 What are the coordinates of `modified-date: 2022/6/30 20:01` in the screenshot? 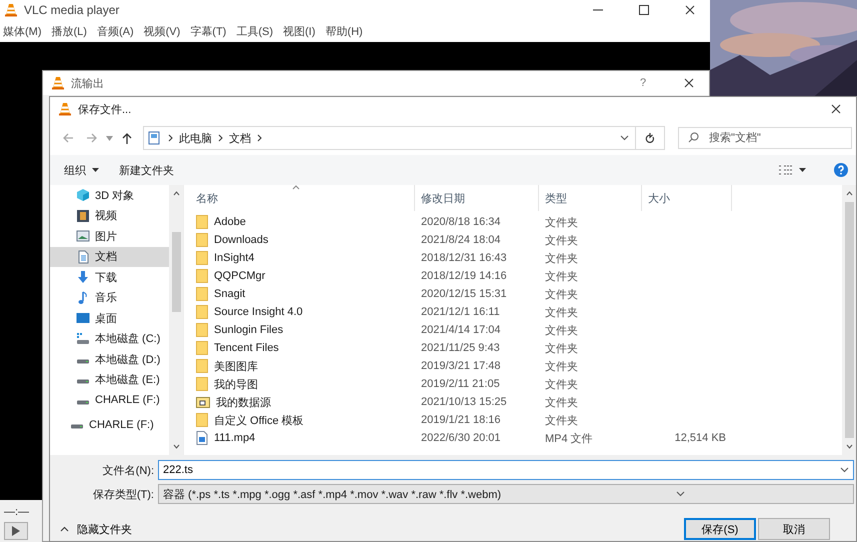 It's located at (461, 438).